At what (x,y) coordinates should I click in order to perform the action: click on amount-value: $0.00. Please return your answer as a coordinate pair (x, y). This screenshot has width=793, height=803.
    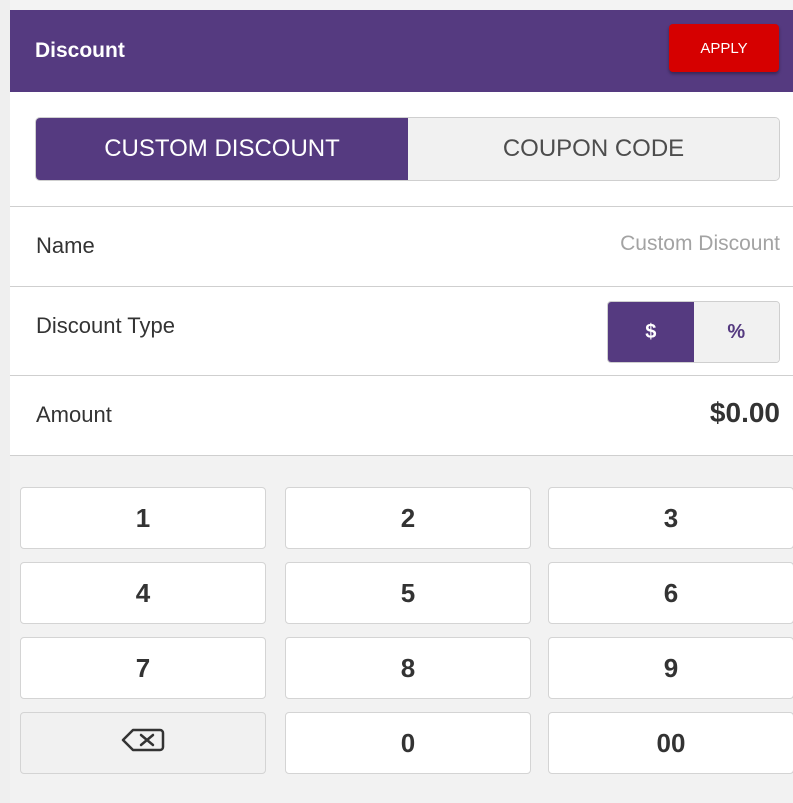
    Looking at the image, I should click on (744, 412).